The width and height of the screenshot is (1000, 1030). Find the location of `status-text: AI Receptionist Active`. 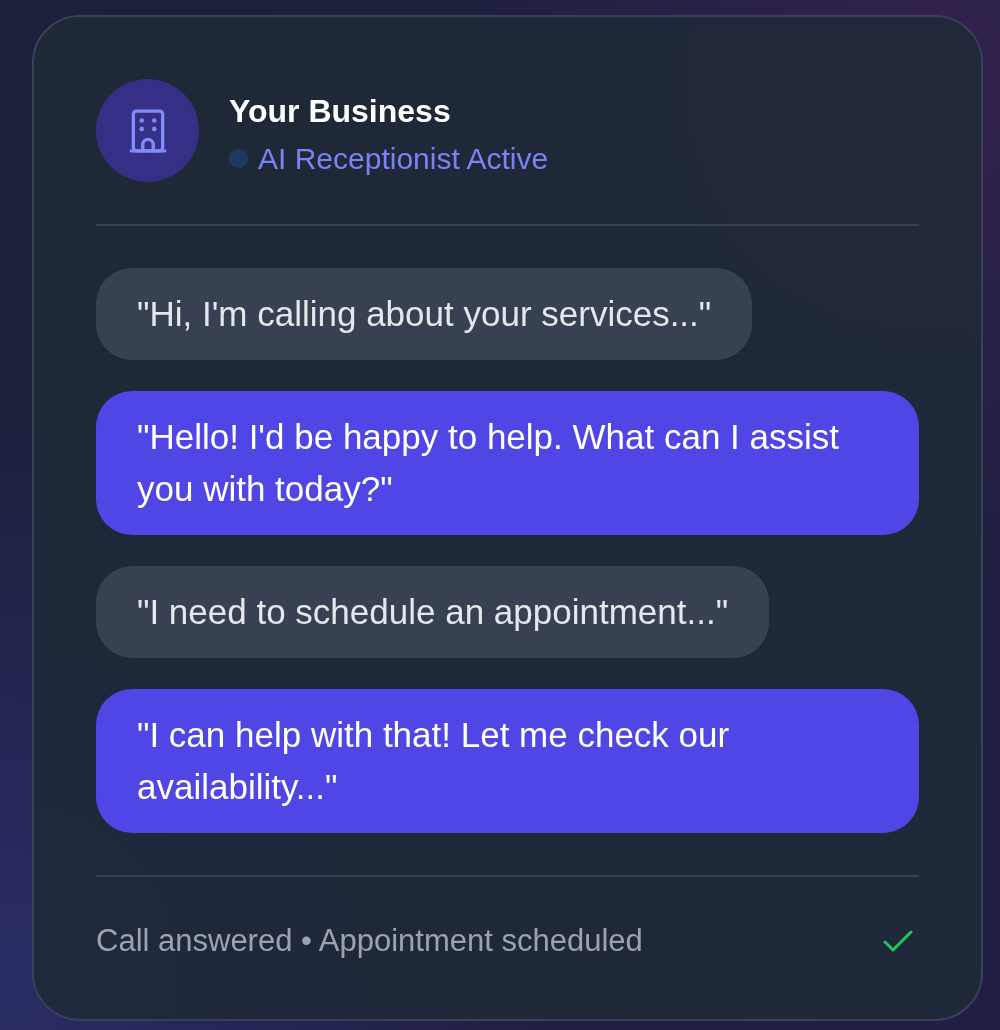

status-text: AI Receptionist Active is located at coordinates (403, 158).